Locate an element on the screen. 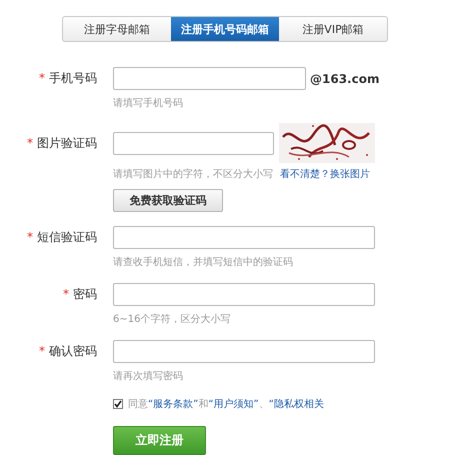 Image resolution: width=450 pixels, height=455 pixels. terms-link: “用户须知” is located at coordinates (233, 404).